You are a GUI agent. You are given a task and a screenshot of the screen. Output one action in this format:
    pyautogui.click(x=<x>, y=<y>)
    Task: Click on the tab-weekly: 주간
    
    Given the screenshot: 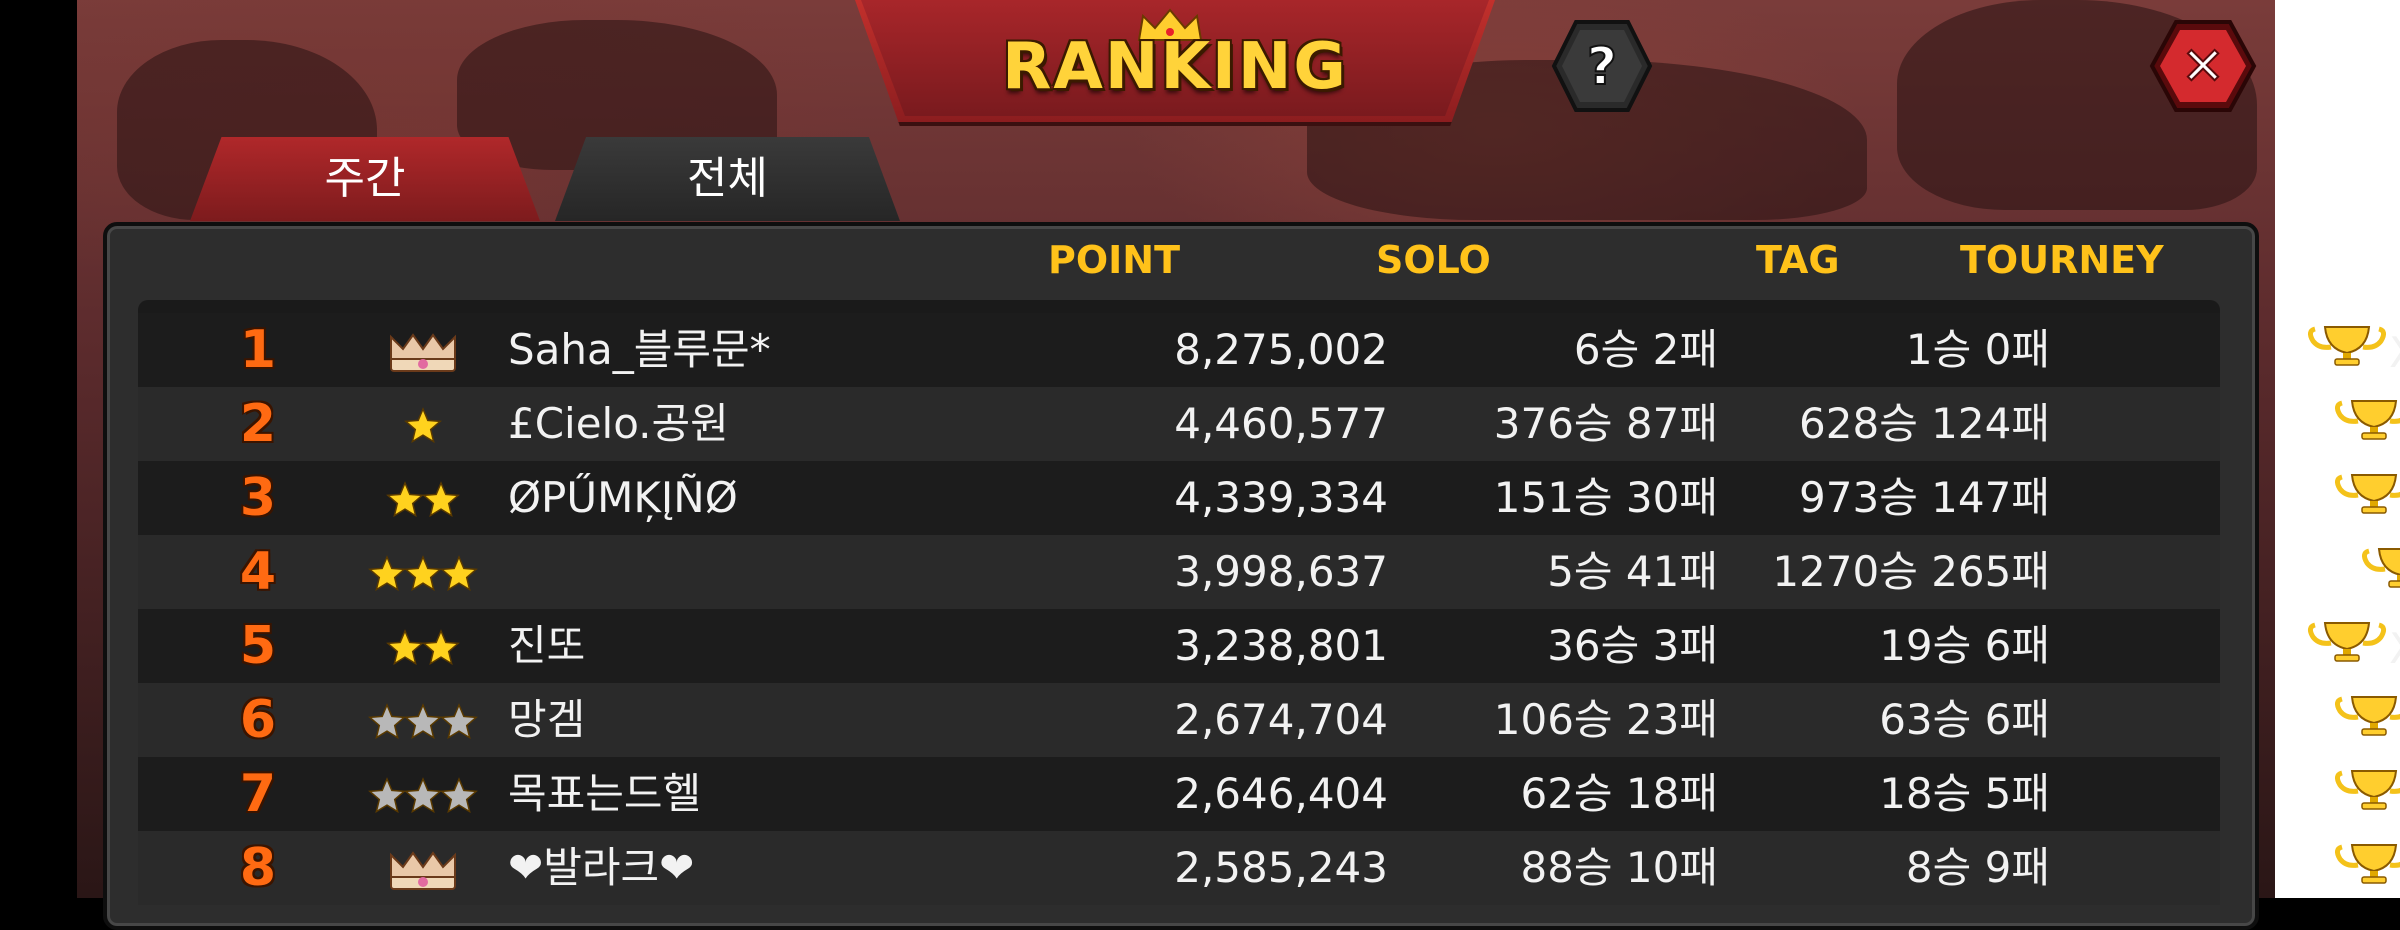 What is the action you would take?
    pyautogui.click(x=365, y=179)
    